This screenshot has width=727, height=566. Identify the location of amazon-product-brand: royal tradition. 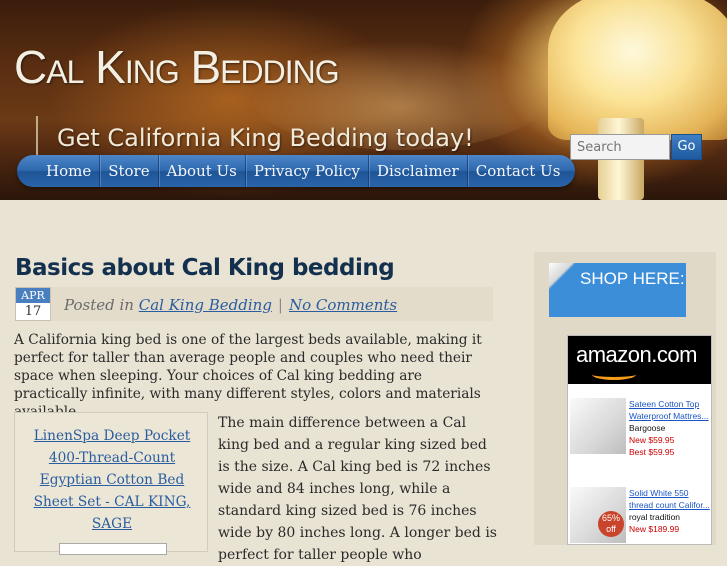
(655, 517).